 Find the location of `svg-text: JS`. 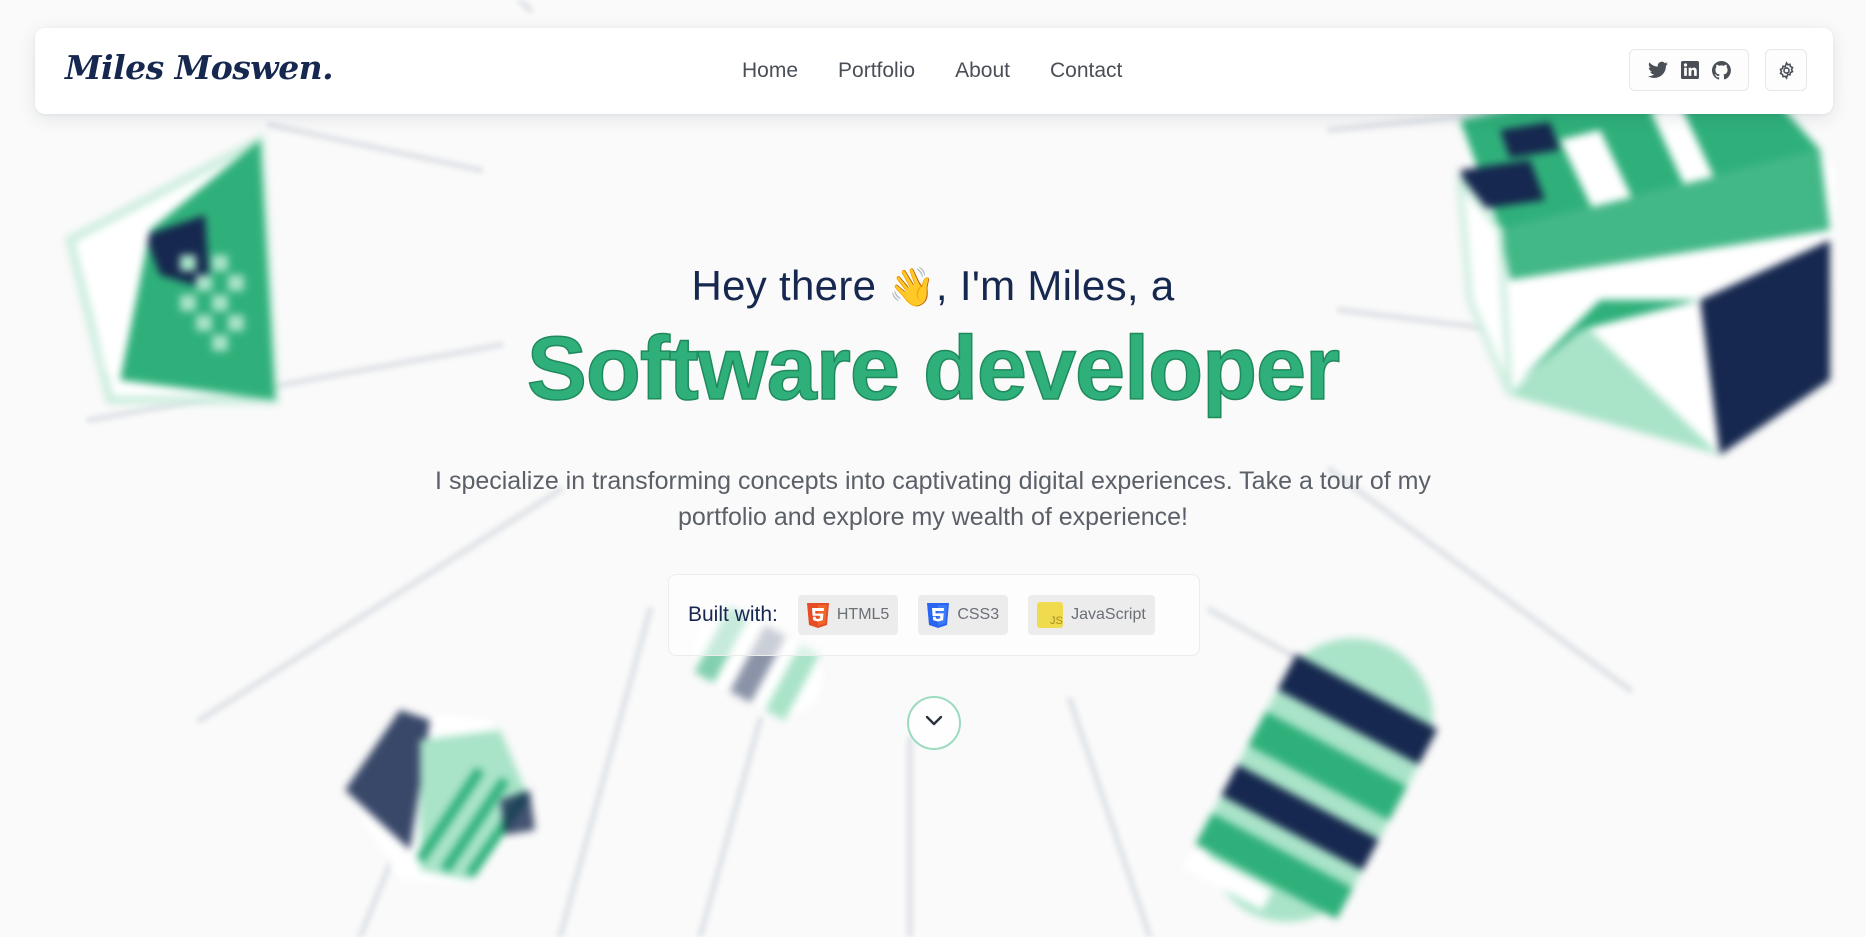

svg-text: JS is located at coordinates (1056, 621).